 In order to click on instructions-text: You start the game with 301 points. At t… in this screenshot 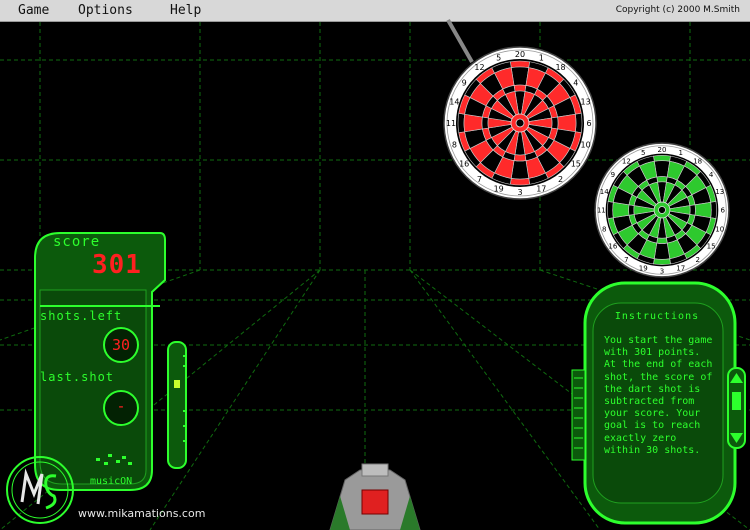, I will do `click(658, 395)`.